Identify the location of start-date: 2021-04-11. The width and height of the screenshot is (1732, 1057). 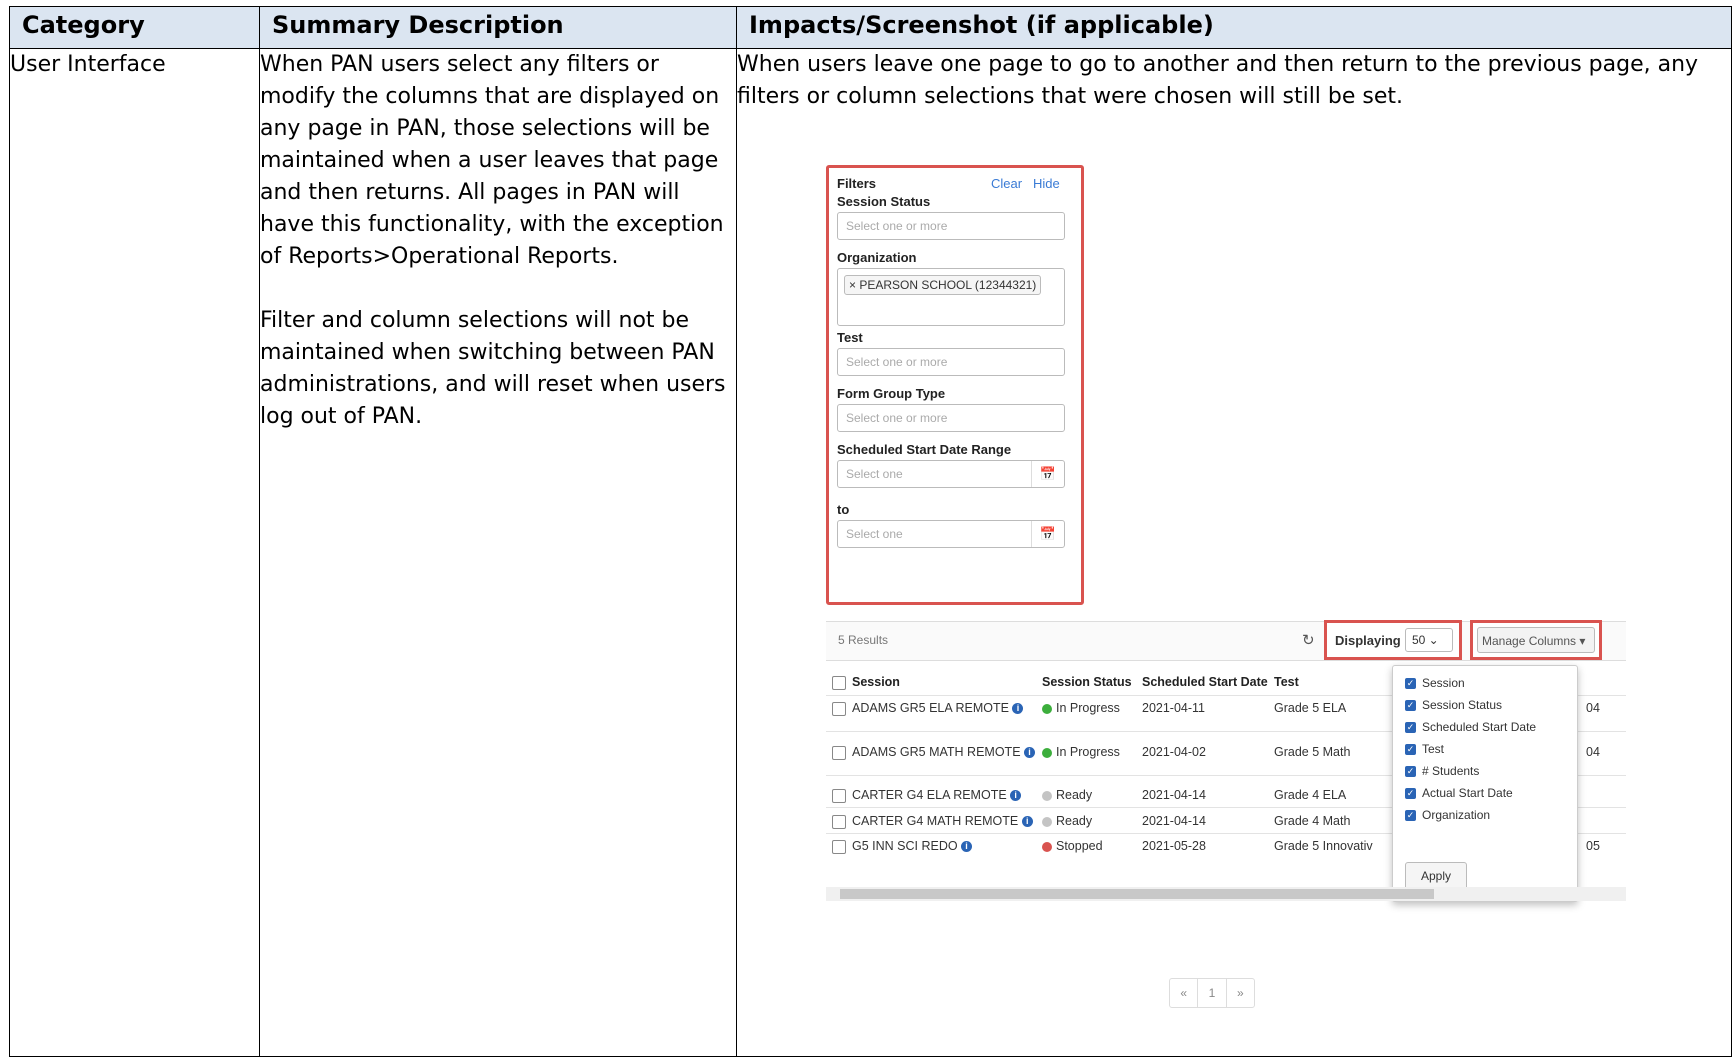
(1174, 708).